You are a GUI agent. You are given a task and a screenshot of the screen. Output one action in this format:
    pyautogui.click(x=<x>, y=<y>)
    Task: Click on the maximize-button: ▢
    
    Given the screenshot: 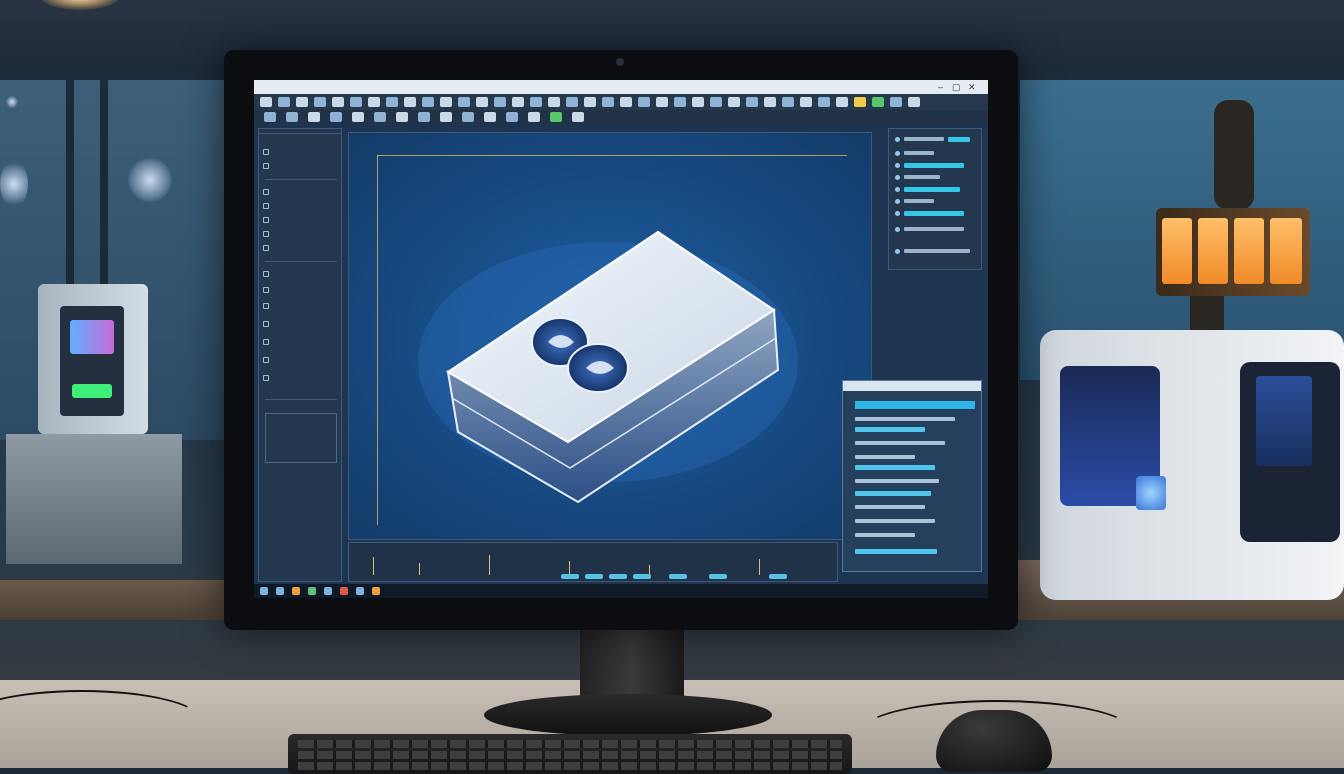 What is the action you would take?
    pyautogui.click(x=956, y=87)
    